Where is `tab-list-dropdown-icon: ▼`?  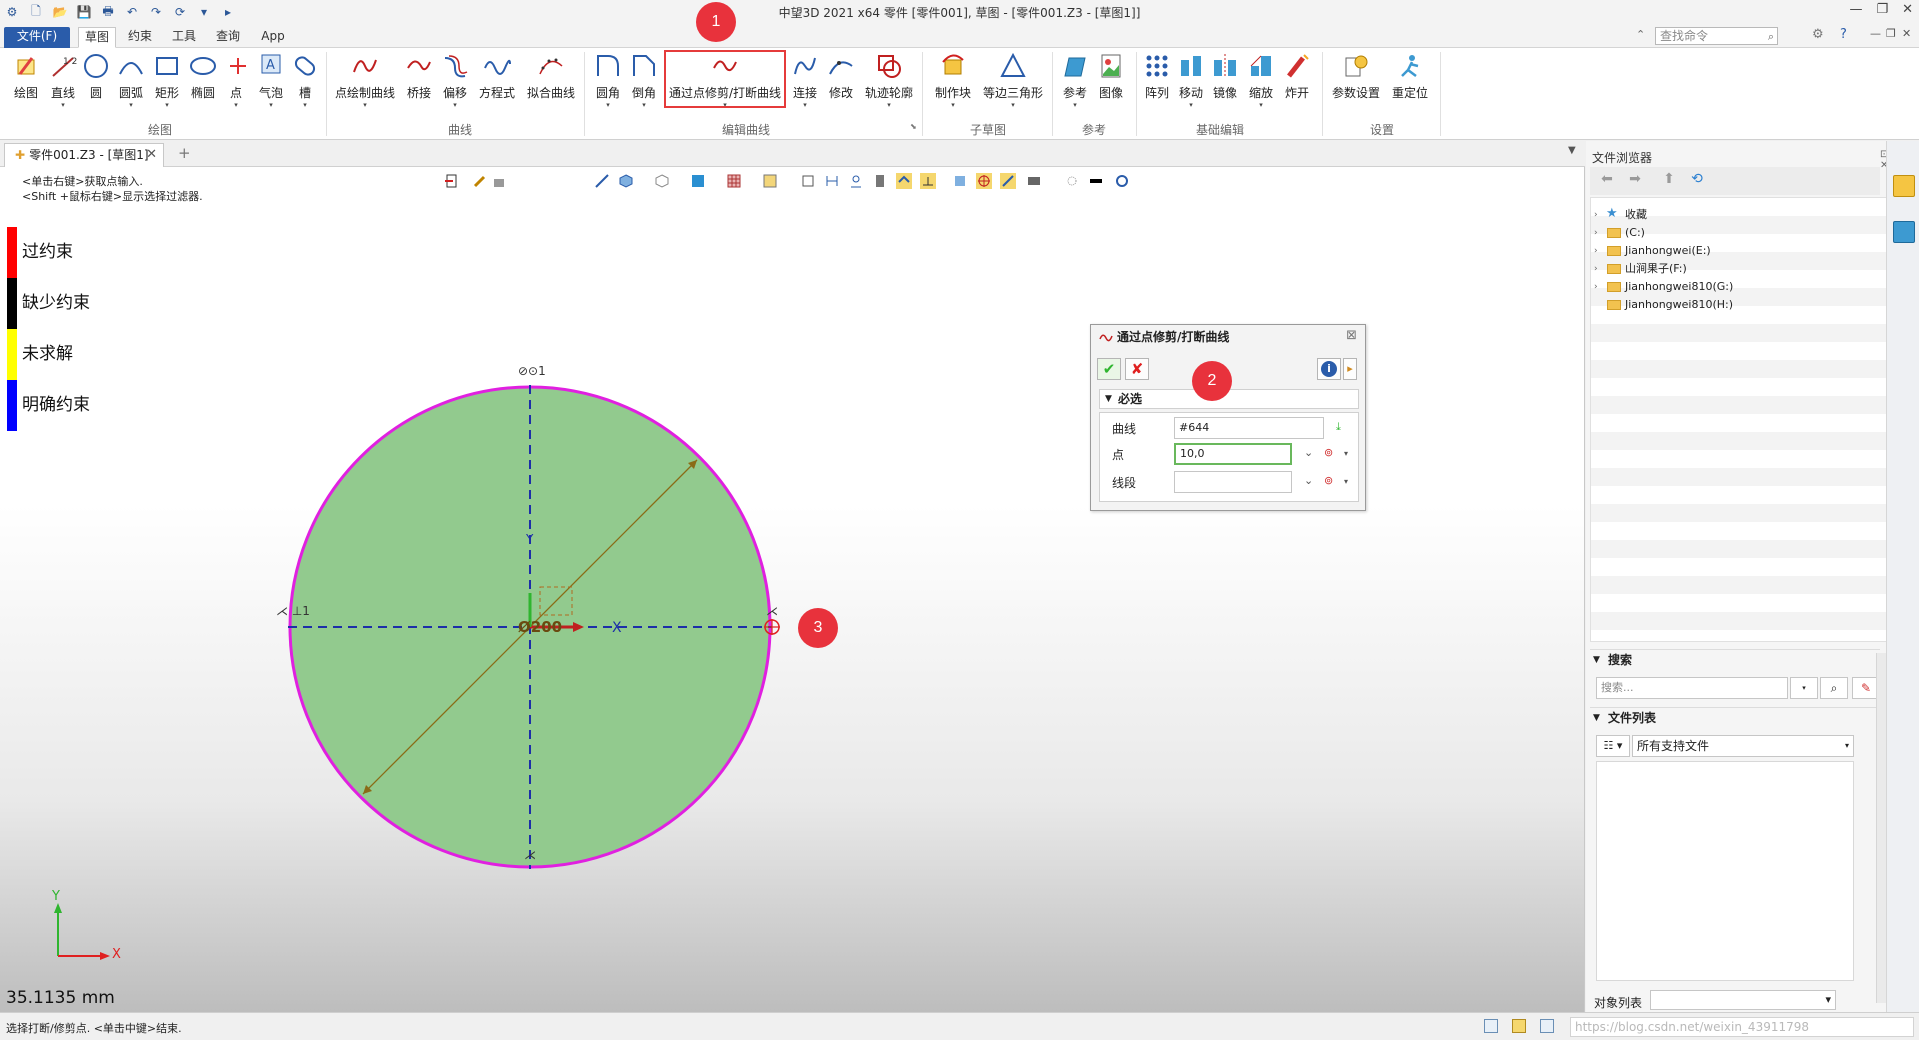
tab-list-dropdown-icon: ▼ is located at coordinates (1572, 150).